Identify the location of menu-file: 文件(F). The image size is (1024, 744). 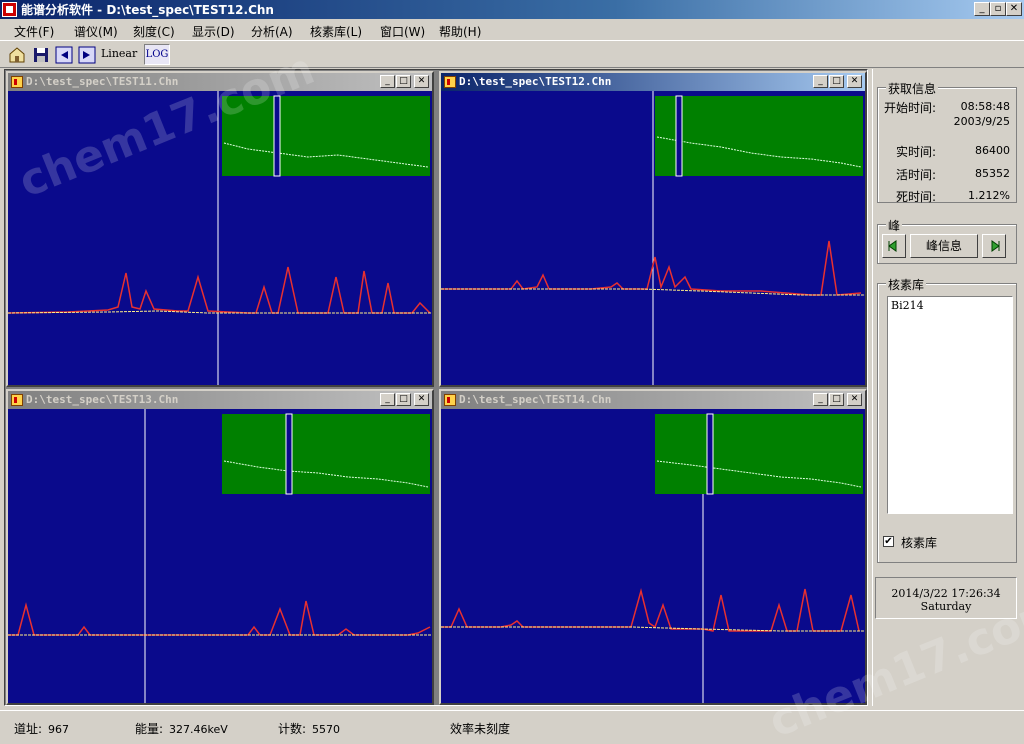
(34, 31).